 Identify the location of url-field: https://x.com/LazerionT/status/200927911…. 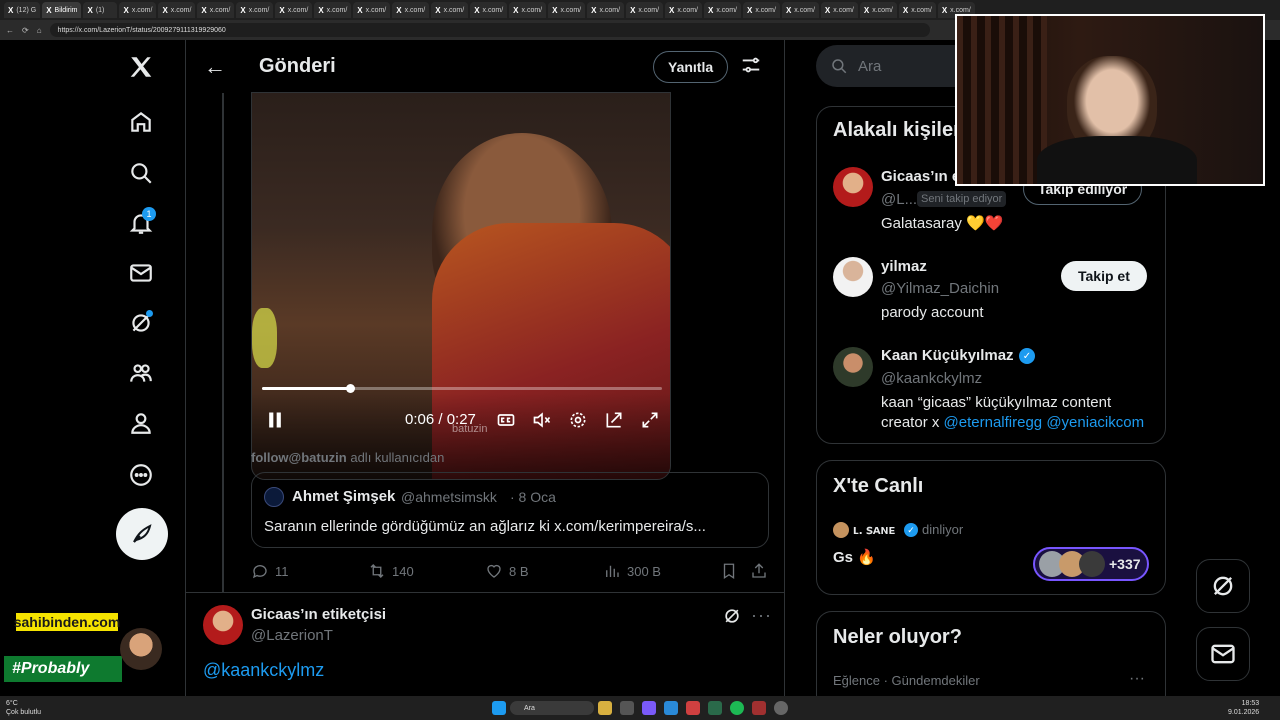
(489, 30).